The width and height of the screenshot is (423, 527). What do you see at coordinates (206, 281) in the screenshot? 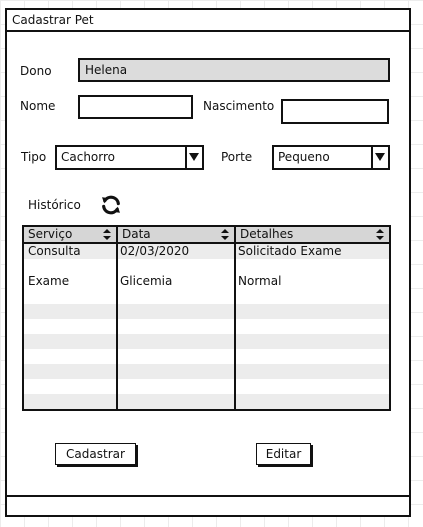
I see `table-row: Exame Glicemia Normal` at bounding box center [206, 281].